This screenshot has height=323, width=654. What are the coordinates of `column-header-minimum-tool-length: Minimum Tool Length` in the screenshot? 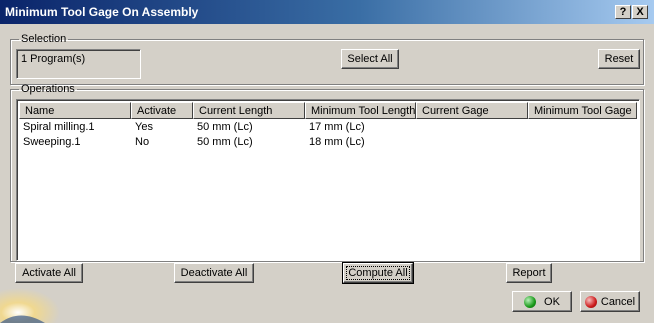 It's located at (360, 110).